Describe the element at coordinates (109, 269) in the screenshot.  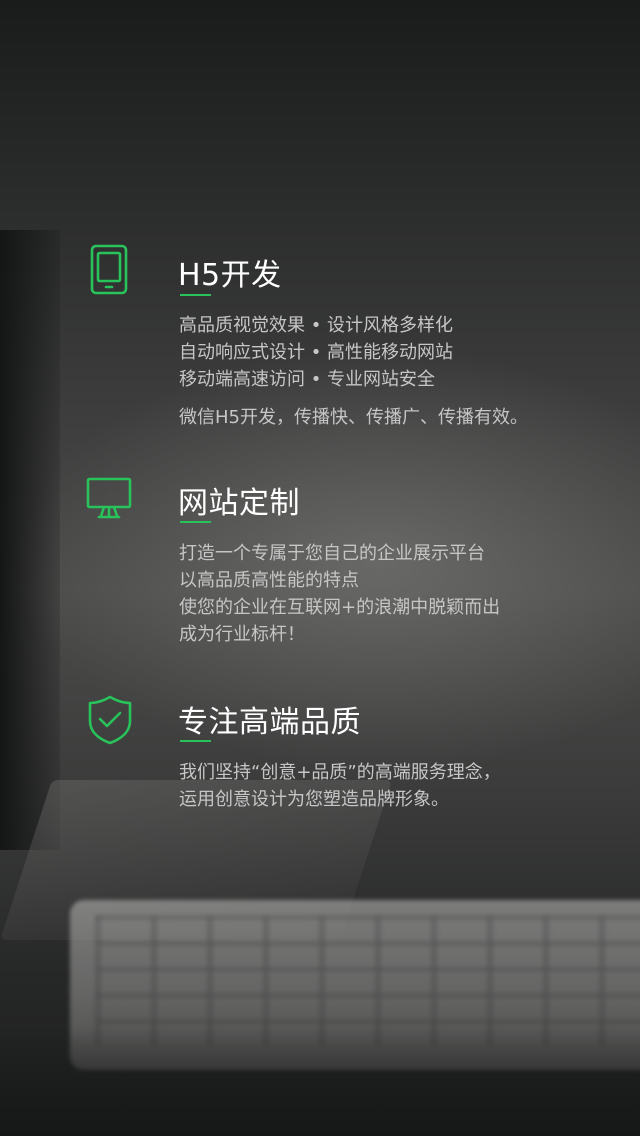
I see `tablet-icon` at that location.